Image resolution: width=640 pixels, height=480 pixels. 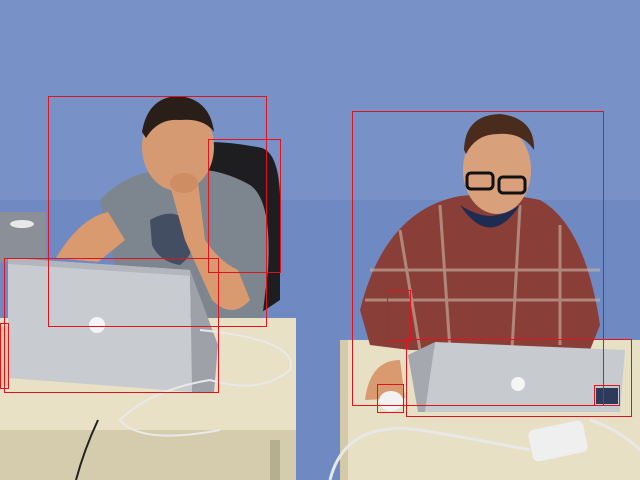 I want to click on shelf, so click(x=23, y=237).